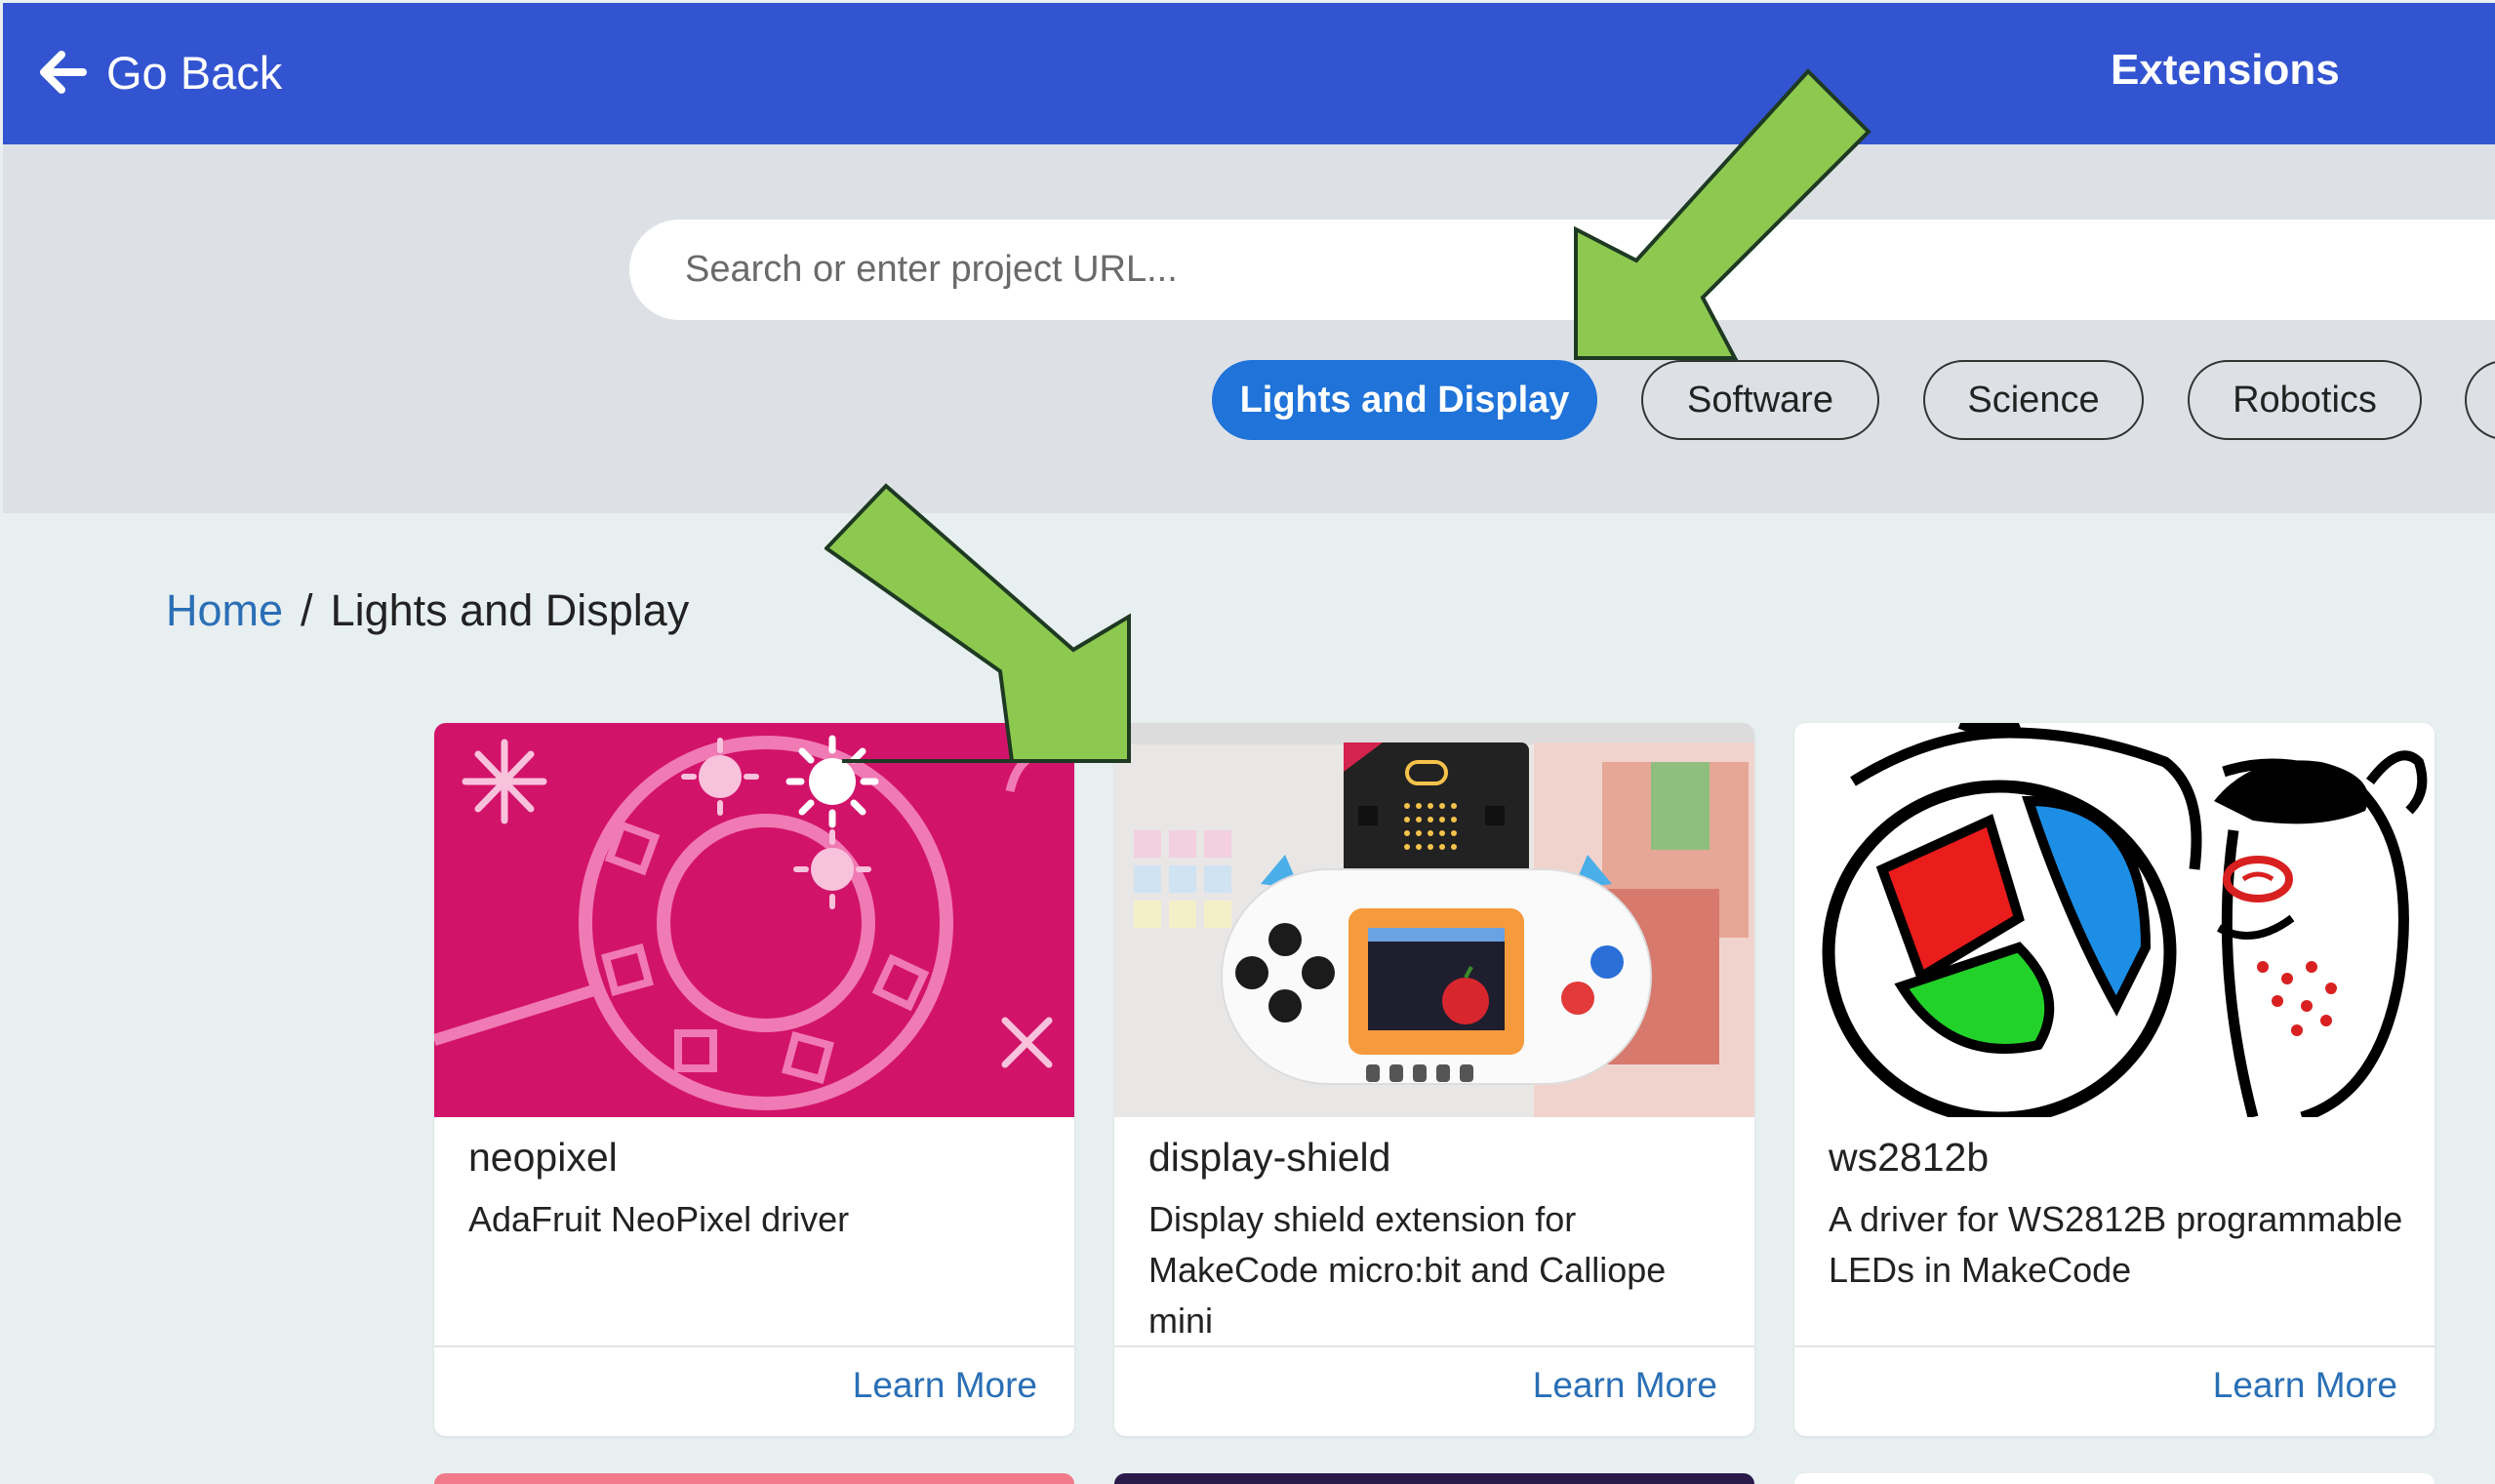  Describe the element at coordinates (225, 610) in the screenshot. I see `breadcrumb-home-link: Home` at that location.